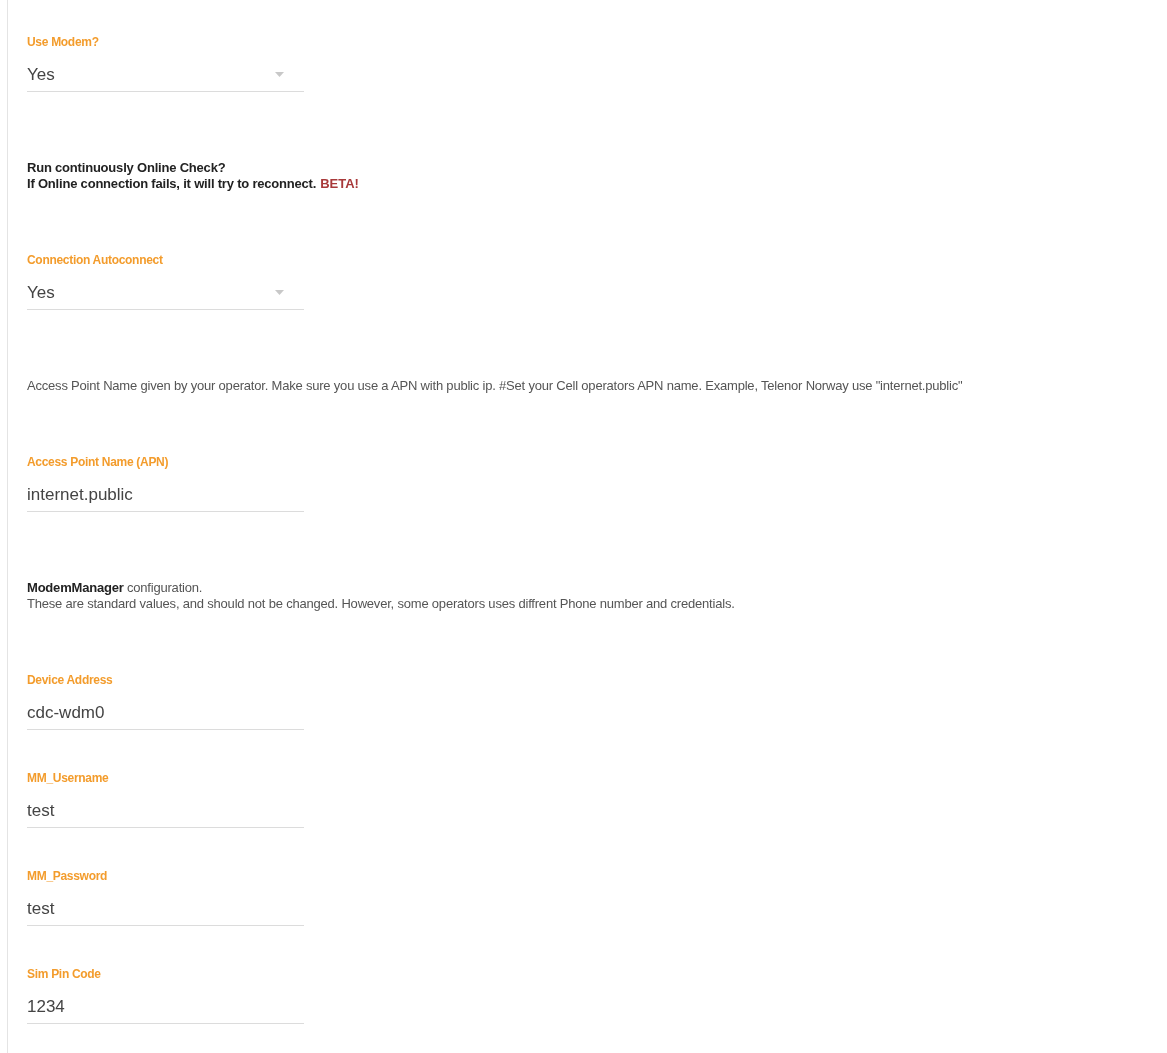 Image resolution: width=1167 pixels, height=1053 pixels. Describe the element at coordinates (115, 588) in the screenshot. I see `note-text: ModemManager configuration.` at that location.